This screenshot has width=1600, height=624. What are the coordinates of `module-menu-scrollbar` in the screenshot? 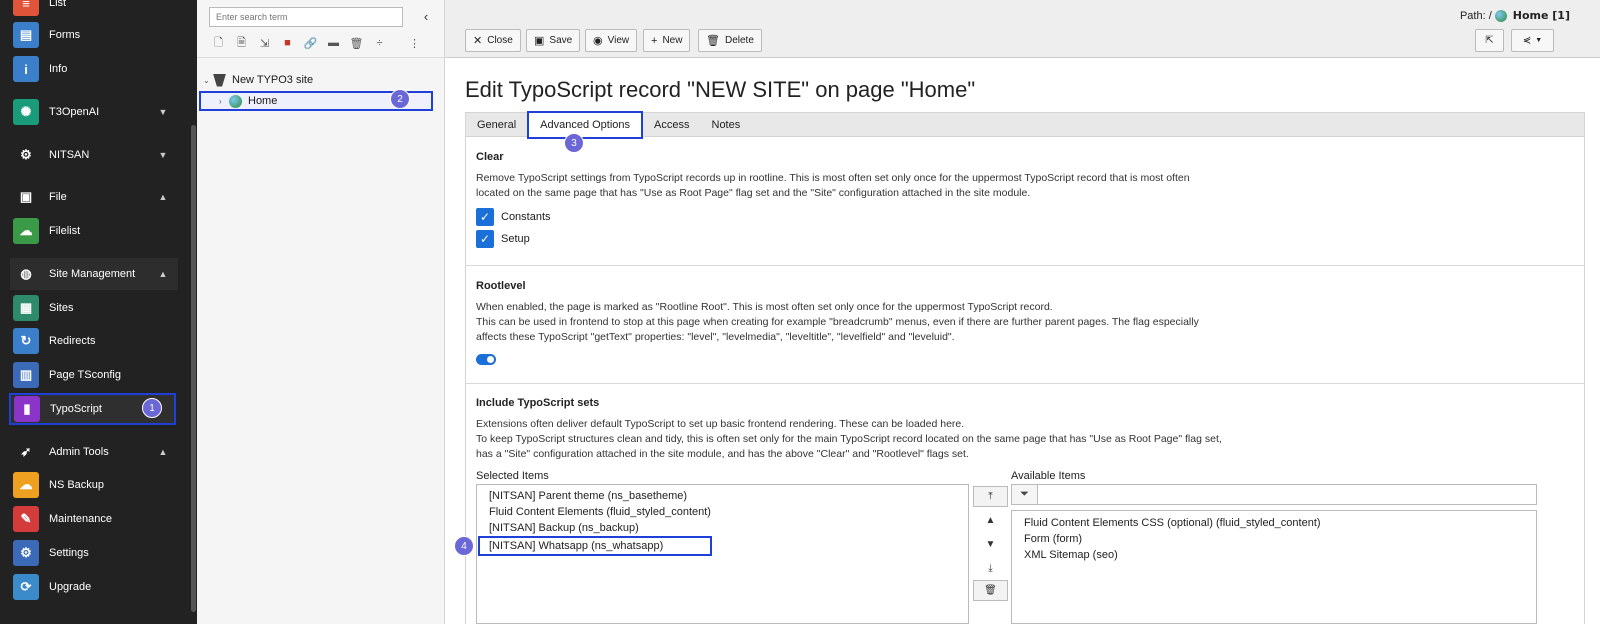 It's located at (193, 368).